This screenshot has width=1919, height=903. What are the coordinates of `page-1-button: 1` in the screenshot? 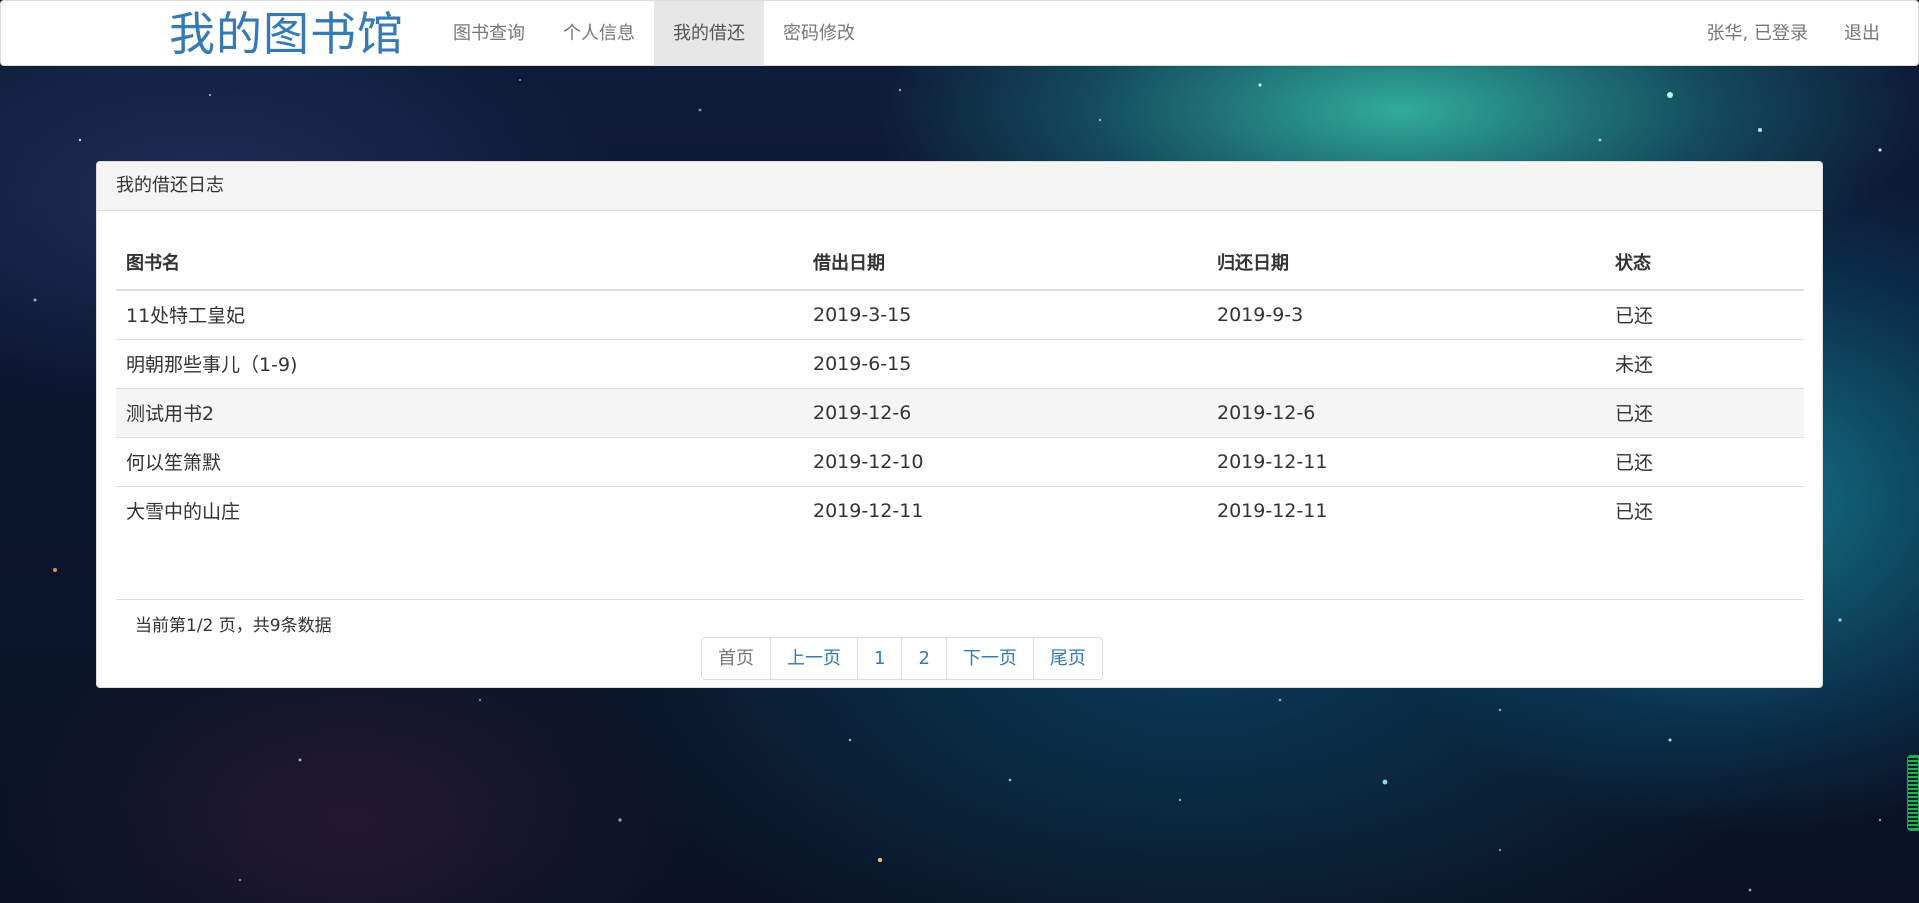 It's located at (880, 658).